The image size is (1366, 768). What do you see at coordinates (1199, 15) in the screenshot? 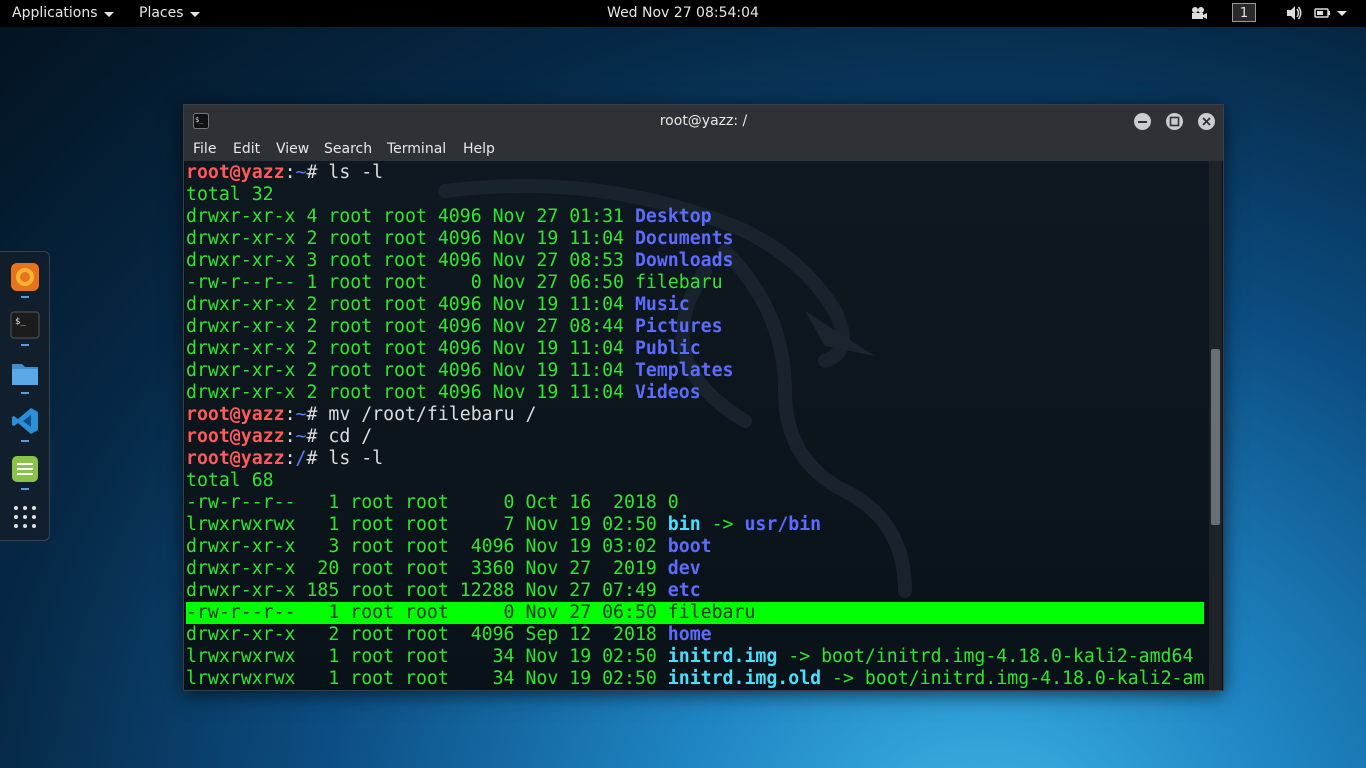
I see `camera-icon` at bounding box center [1199, 15].